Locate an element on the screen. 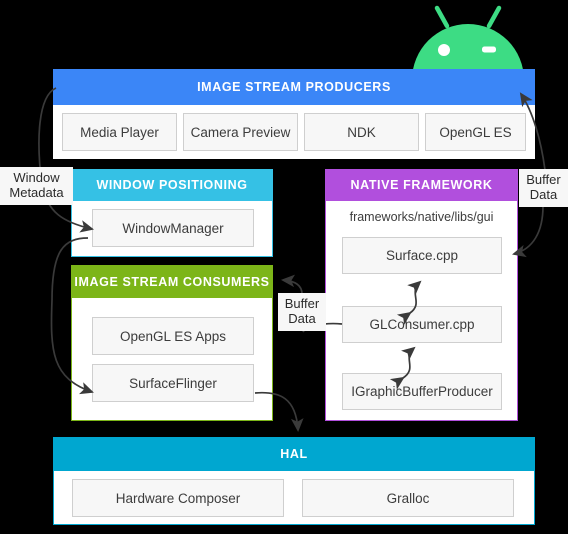  native-framework-path-label: frameworks/native/libs/gui is located at coordinates (421, 217).